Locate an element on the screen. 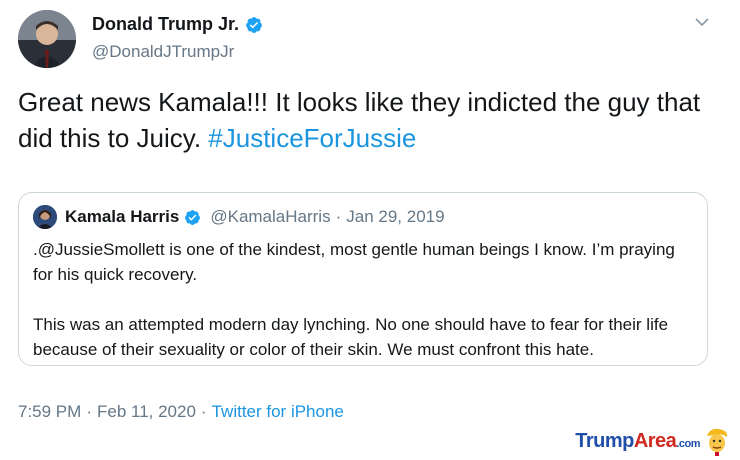 The height and width of the screenshot is (460, 740). quoted-author-avatar-image is located at coordinates (45, 217).